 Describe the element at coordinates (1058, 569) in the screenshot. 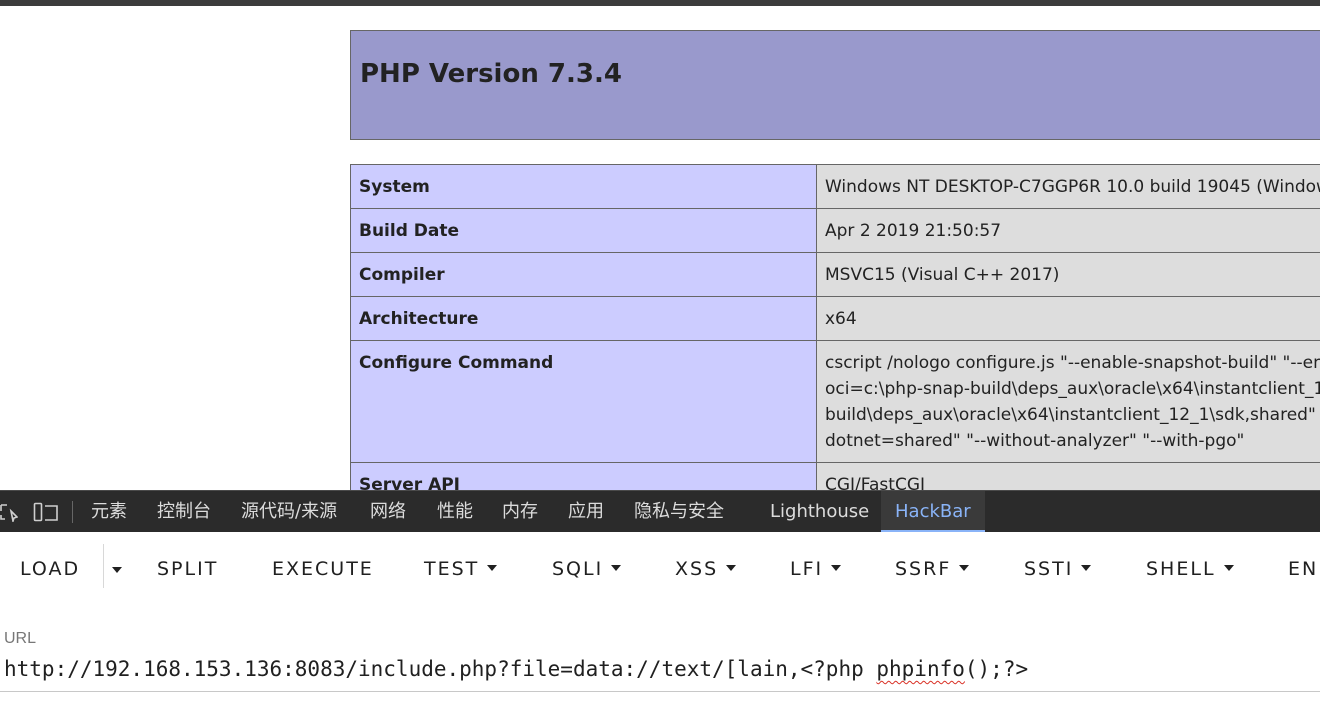

I see `ssti-menu-button: SSTI` at that location.